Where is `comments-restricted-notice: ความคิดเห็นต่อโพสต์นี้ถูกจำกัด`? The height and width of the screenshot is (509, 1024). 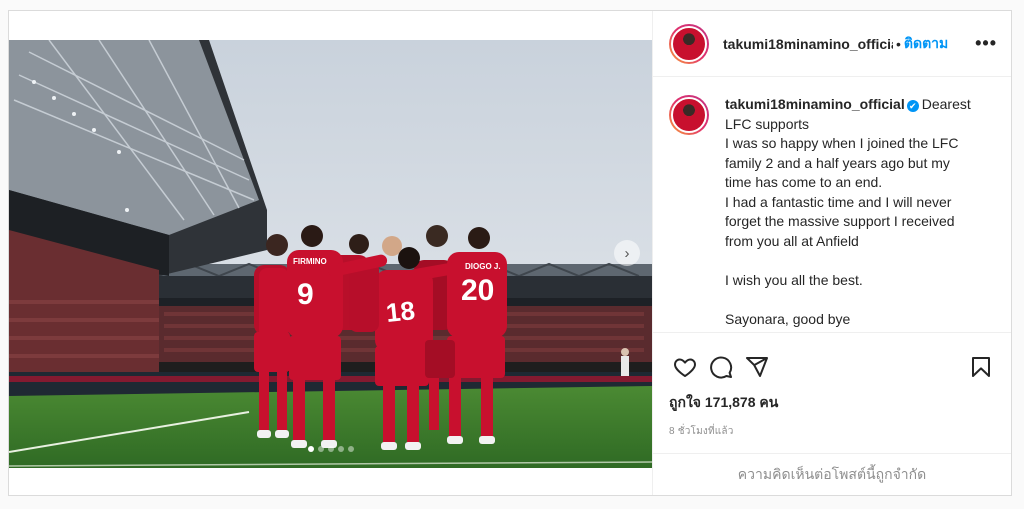
comments-restricted-notice: ความคิดเห็นต่อโพสต์นี้ถูกจำกัด is located at coordinates (832, 474).